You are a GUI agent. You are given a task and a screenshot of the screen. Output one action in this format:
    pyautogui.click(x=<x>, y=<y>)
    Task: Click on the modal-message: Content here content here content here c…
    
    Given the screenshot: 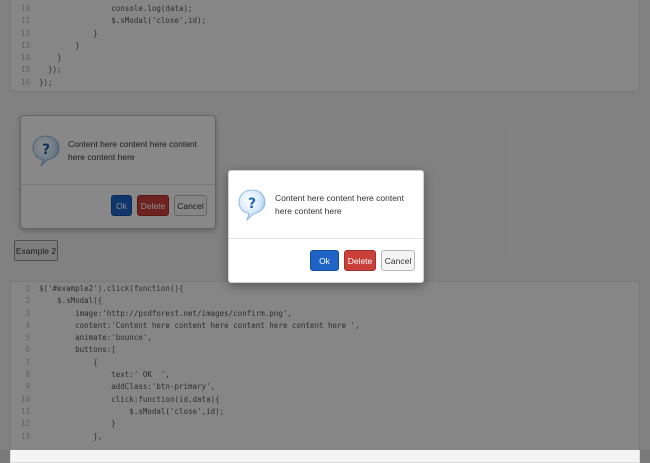 What is the action you would take?
    pyautogui.click(x=340, y=204)
    